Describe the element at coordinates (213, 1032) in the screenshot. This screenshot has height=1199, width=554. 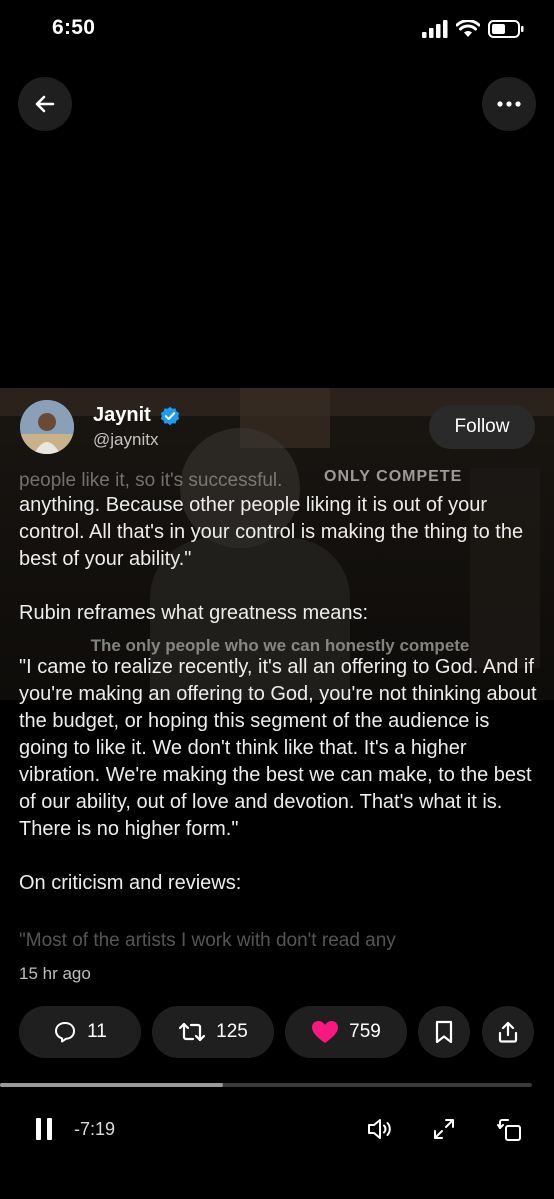
I see `repost-button: 125` at that location.